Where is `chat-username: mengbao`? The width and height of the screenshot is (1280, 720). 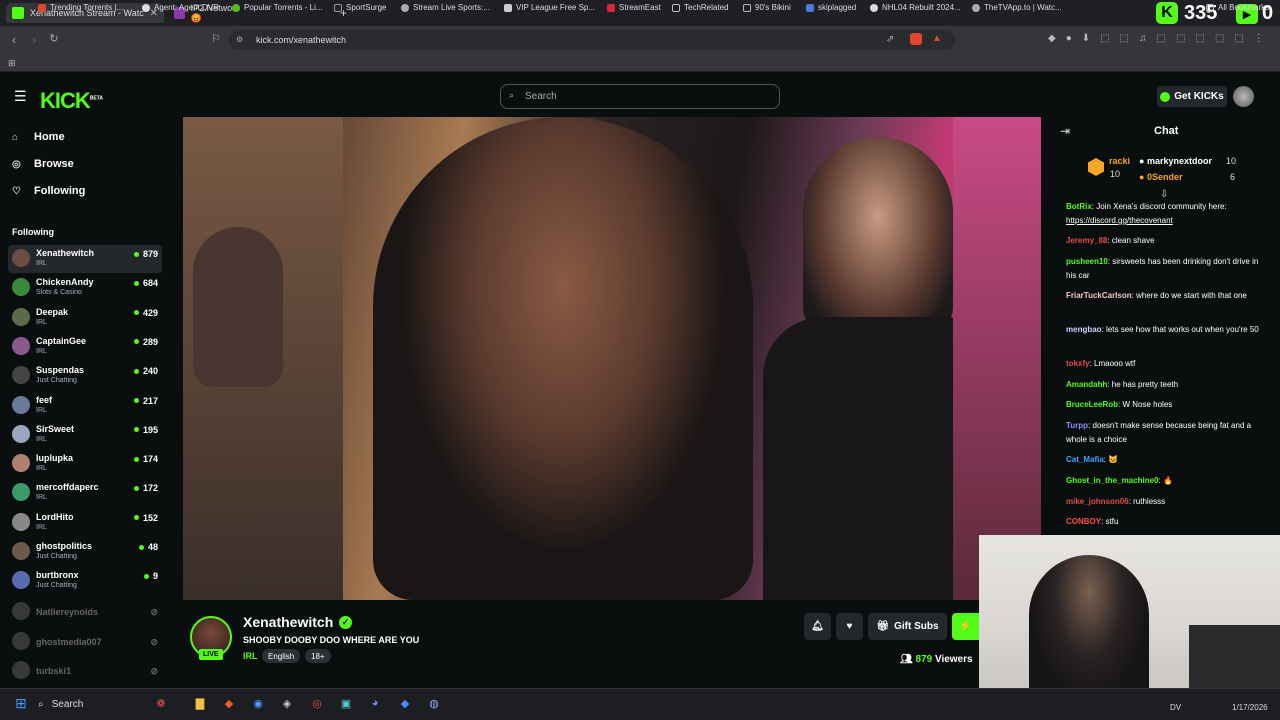 chat-username: mengbao is located at coordinates (1084, 329).